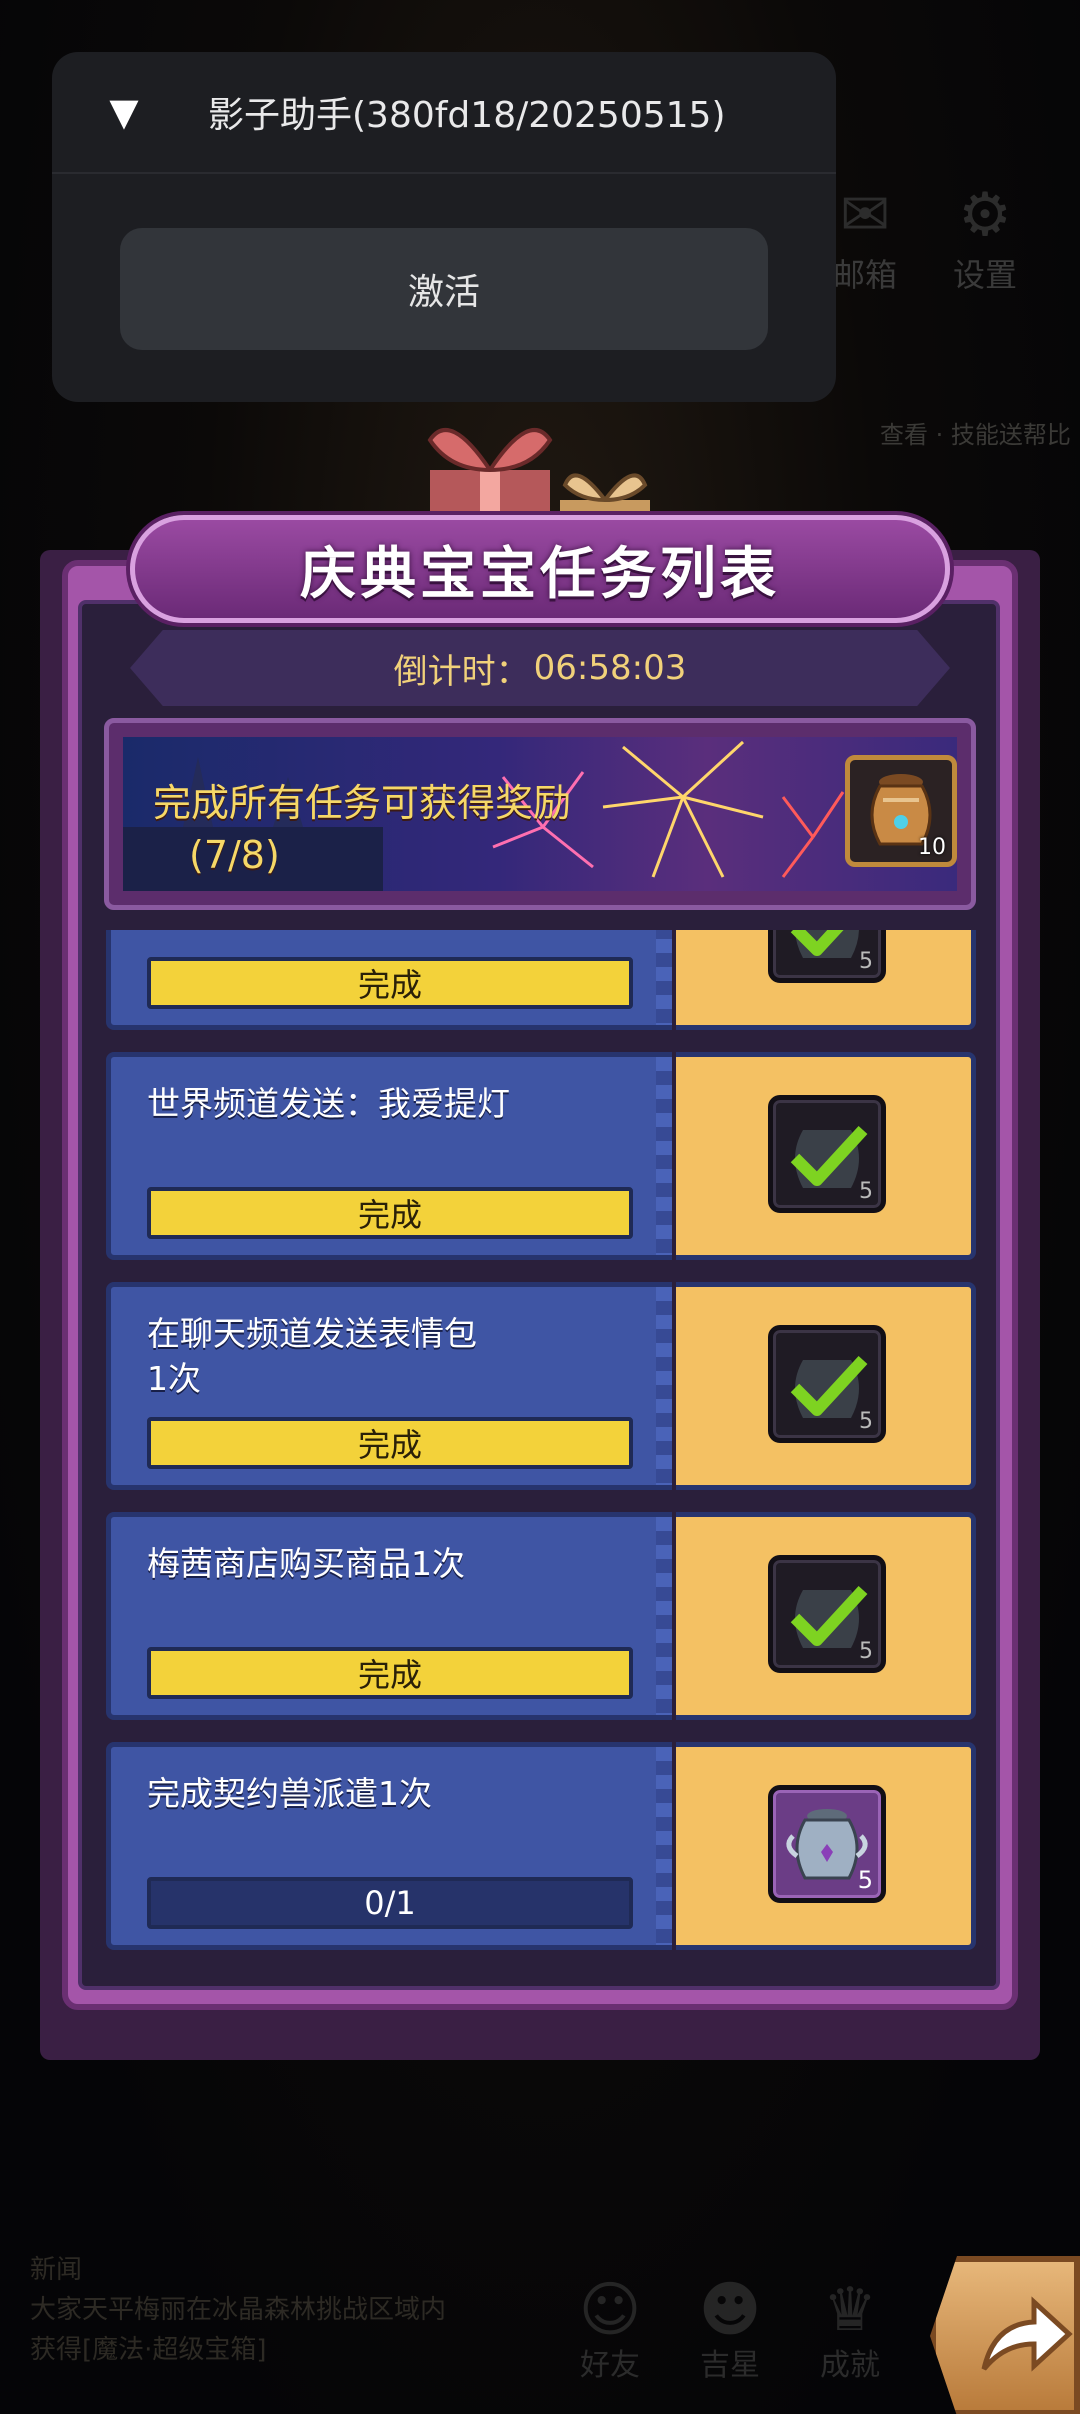  Describe the element at coordinates (730, 2310) in the screenshot. I see `pet-icon: ☻` at that location.